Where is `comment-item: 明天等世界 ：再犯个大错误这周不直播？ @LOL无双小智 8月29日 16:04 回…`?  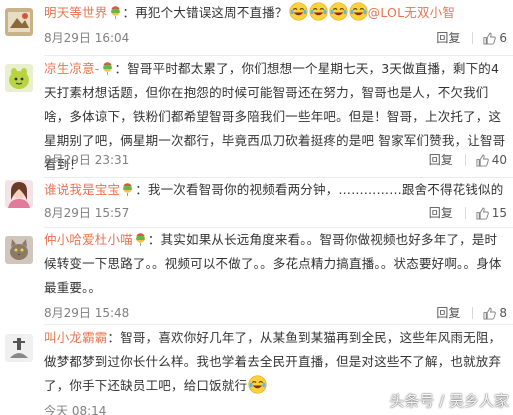 comment-item: 明天等世界 ：再犯个大错误这周不直播？ @LOL无双小智 8月29日 16:04 回… is located at coordinates (256, 28).